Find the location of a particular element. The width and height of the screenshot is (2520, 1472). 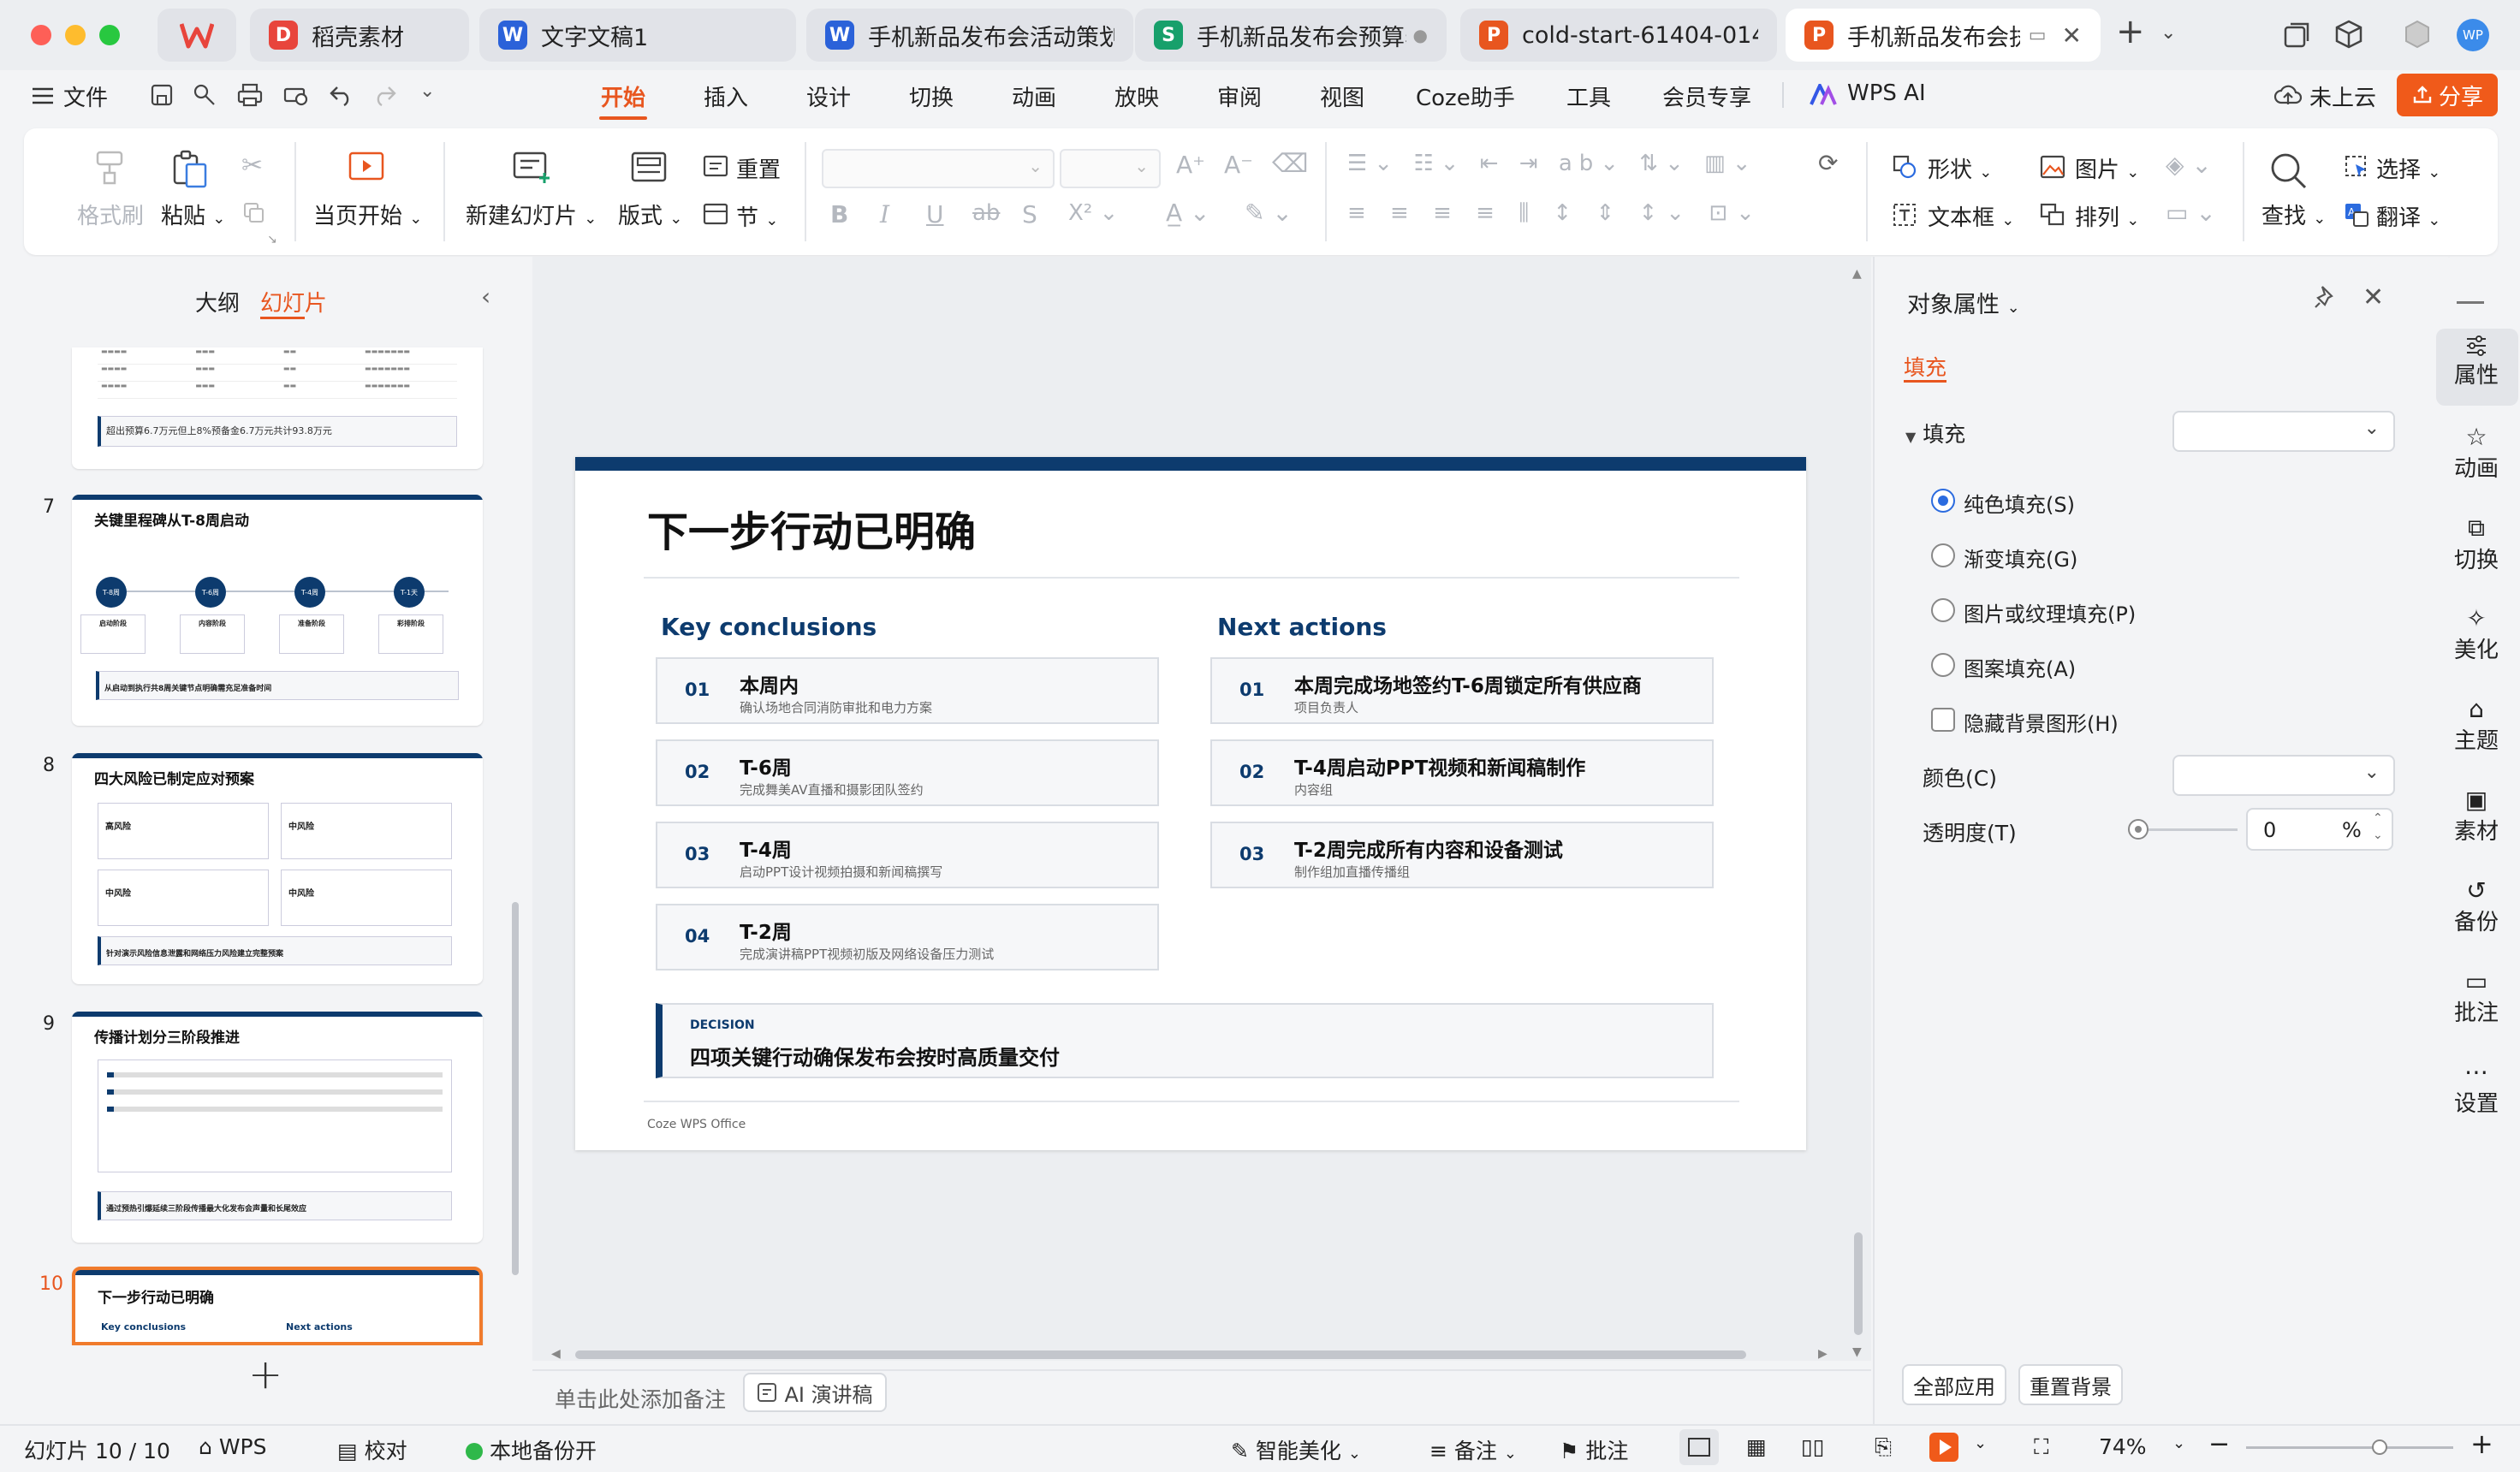

slide-thumbnail-9: 传播计划分三阶段推进 通过预热引爆延续三阶段传播最大化发布会声量和长尾效应 is located at coordinates (277, 1127).